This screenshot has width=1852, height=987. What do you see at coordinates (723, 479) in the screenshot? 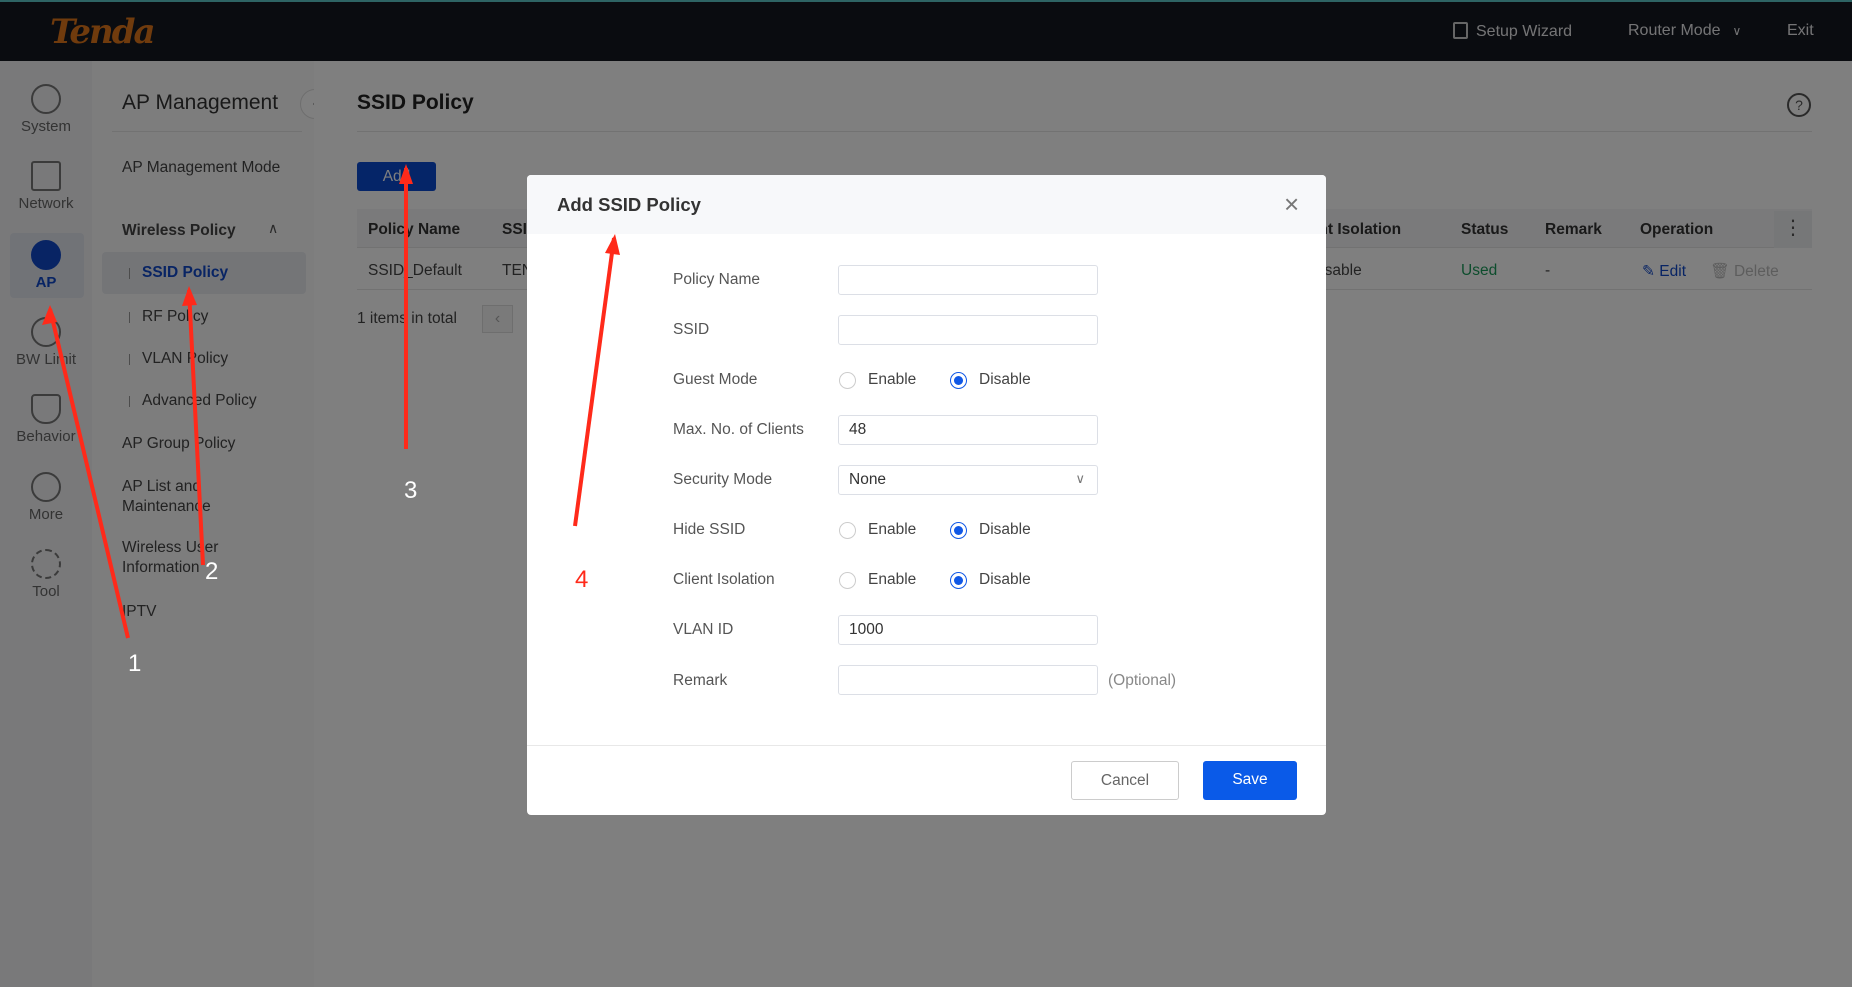
I see `security-mode-label: Security Mode` at bounding box center [723, 479].